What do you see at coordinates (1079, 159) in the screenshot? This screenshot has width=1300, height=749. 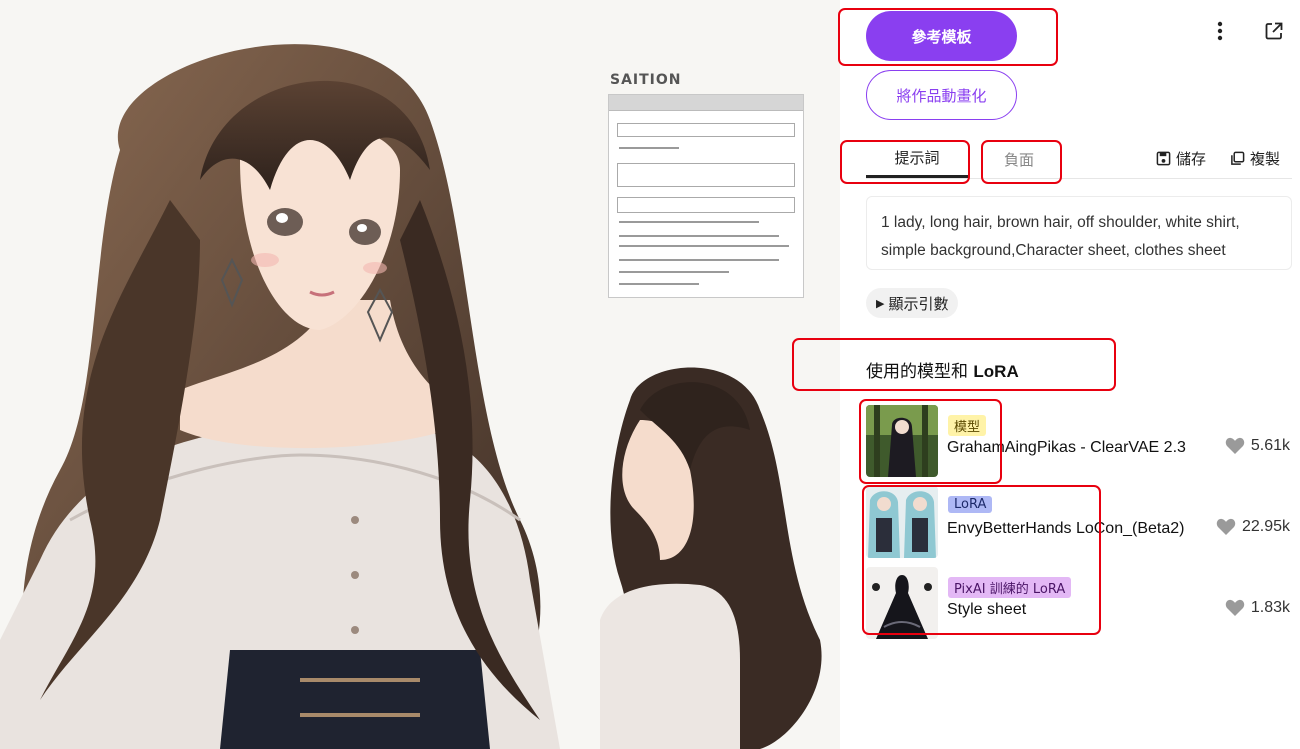 I see `prompt-tabs: 提示詞 負面 儲存 複製` at bounding box center [1079, 159].